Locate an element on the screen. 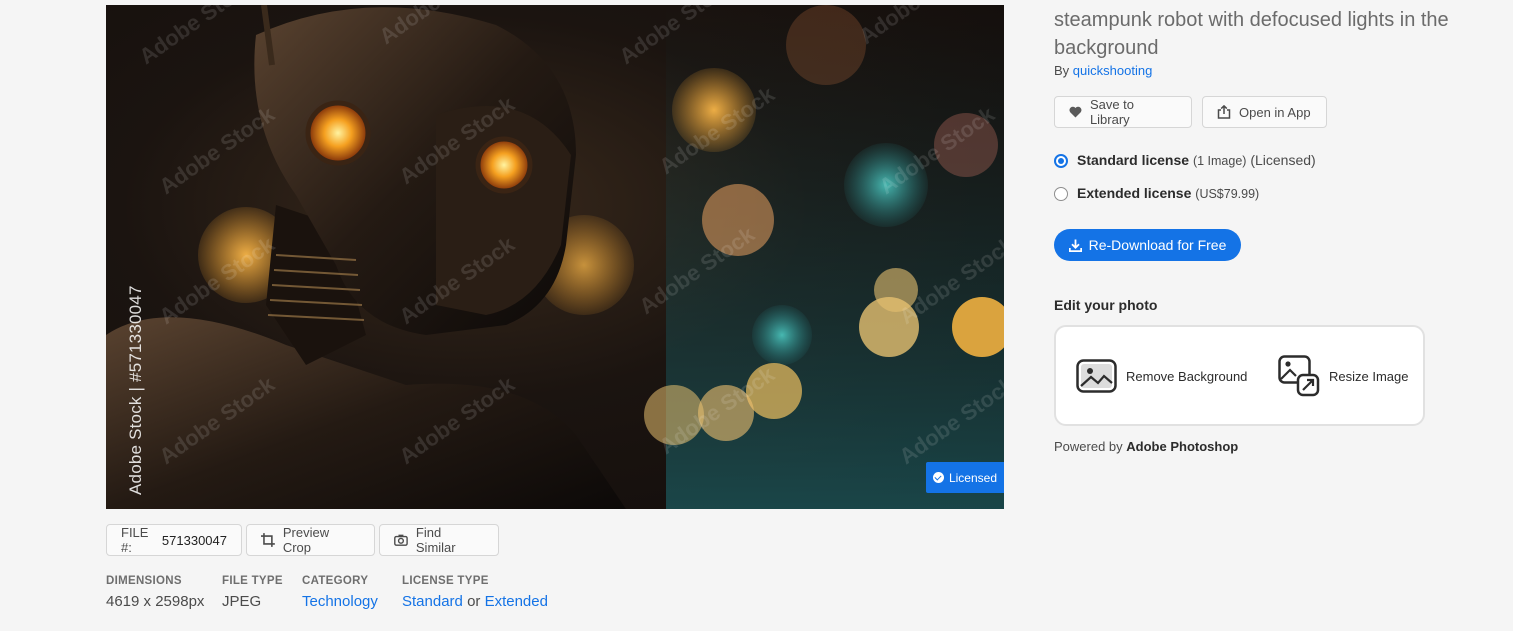  standard-license-status: (Licensed) is located at coordinates (1283, 160).